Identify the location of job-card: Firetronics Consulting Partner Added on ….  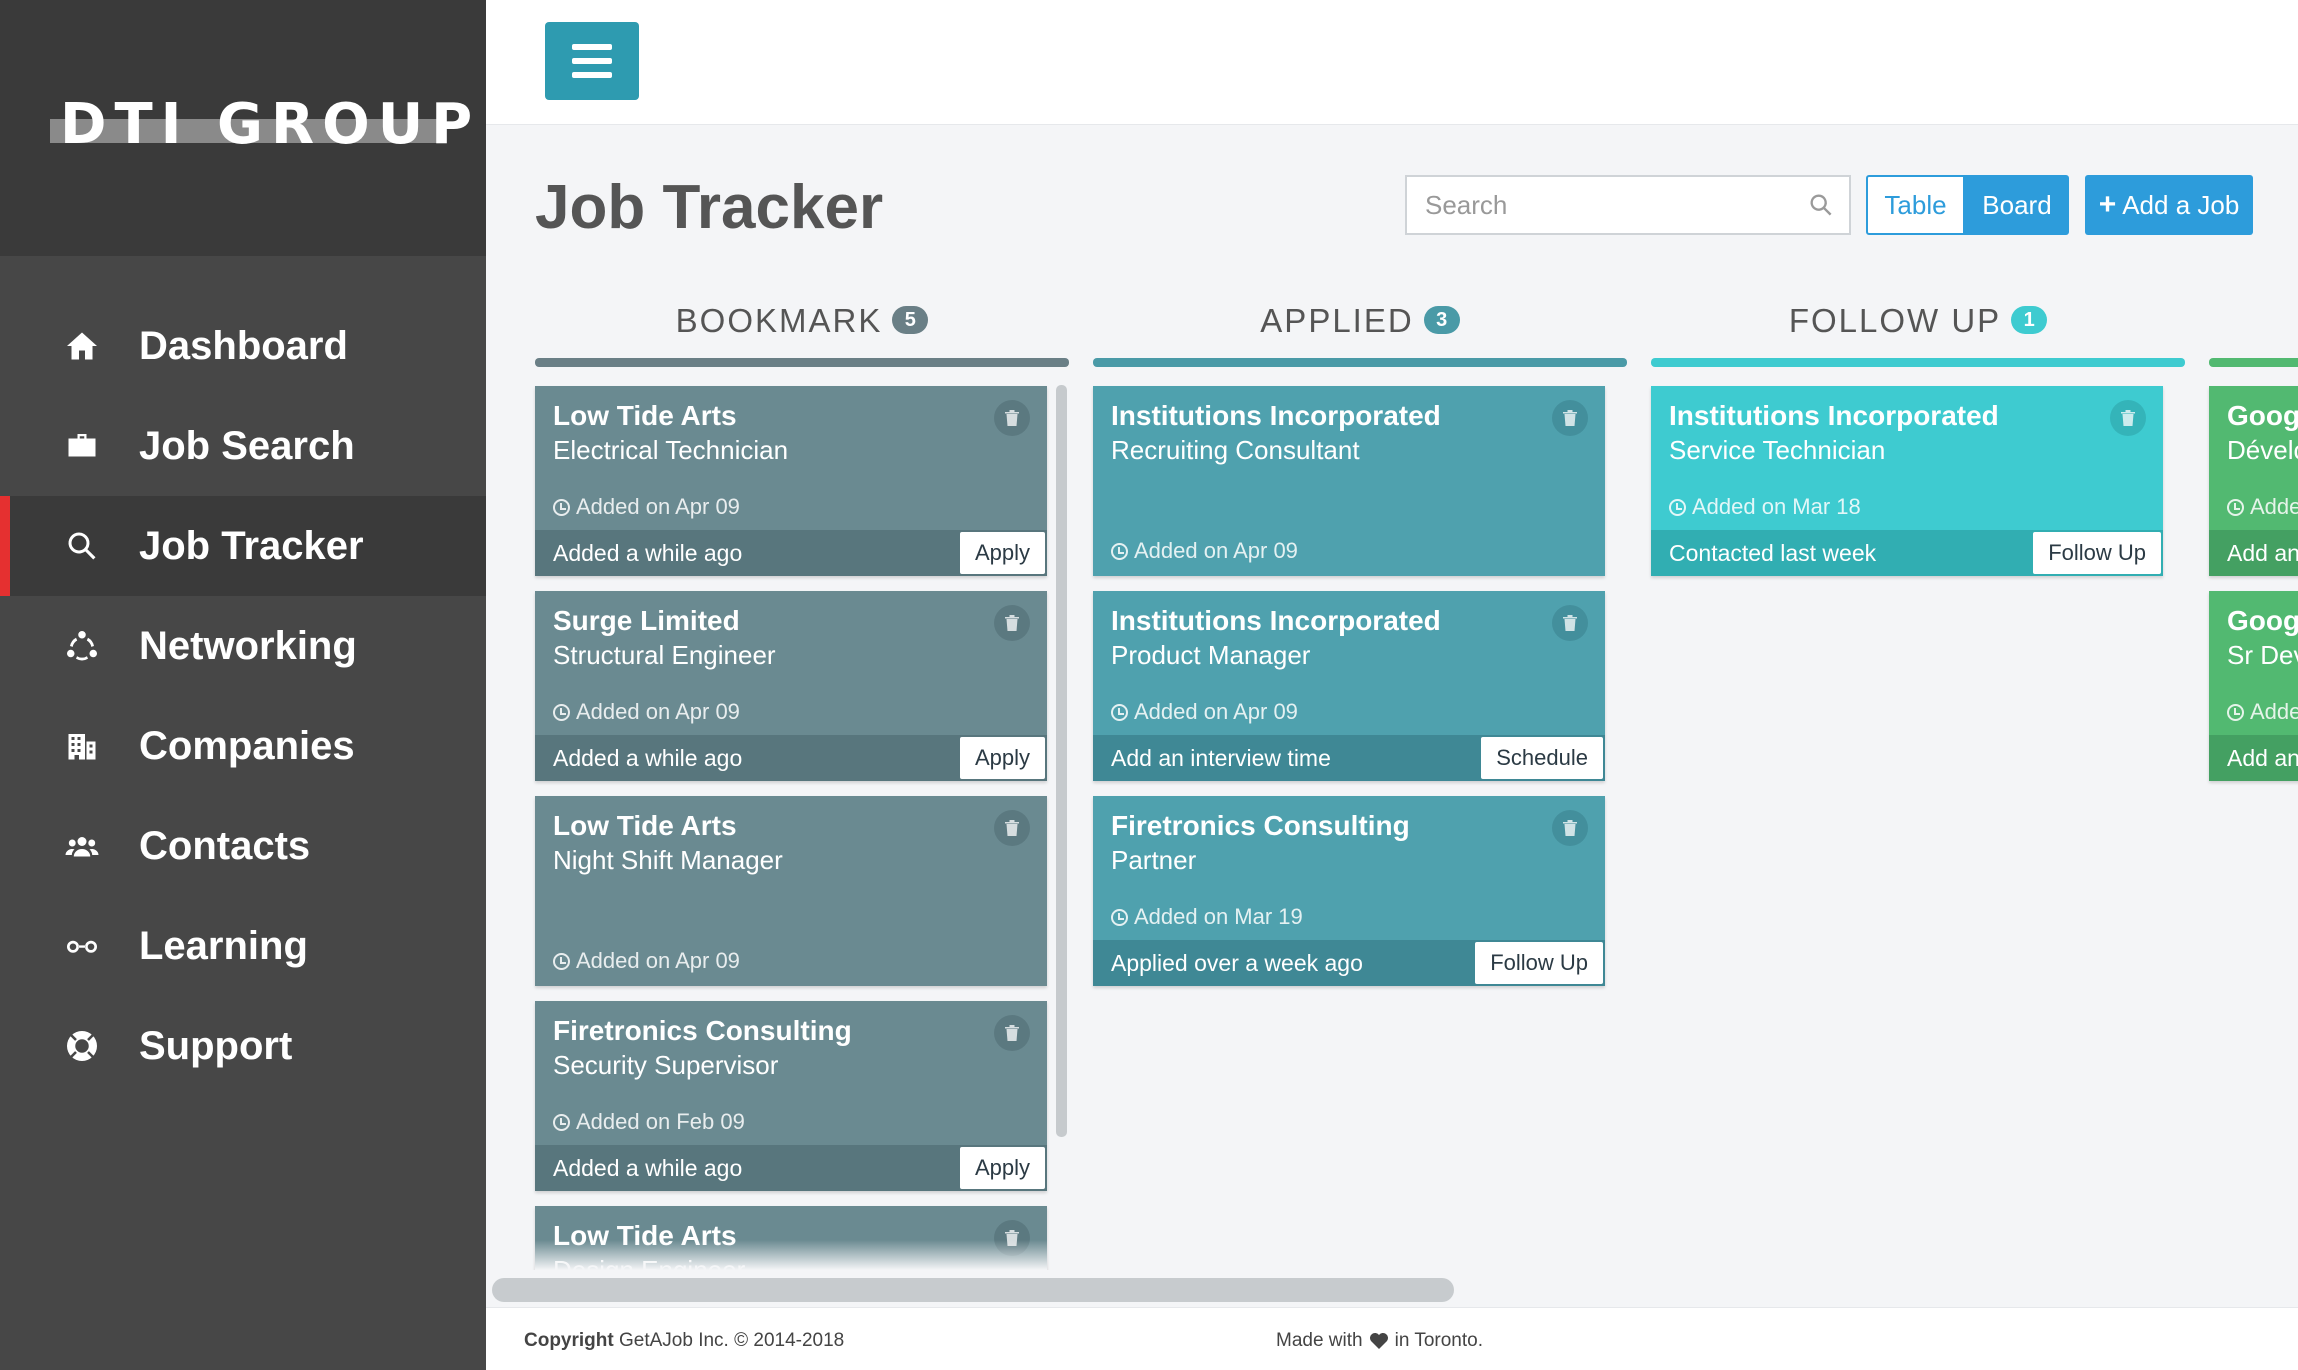
(1349, 891).